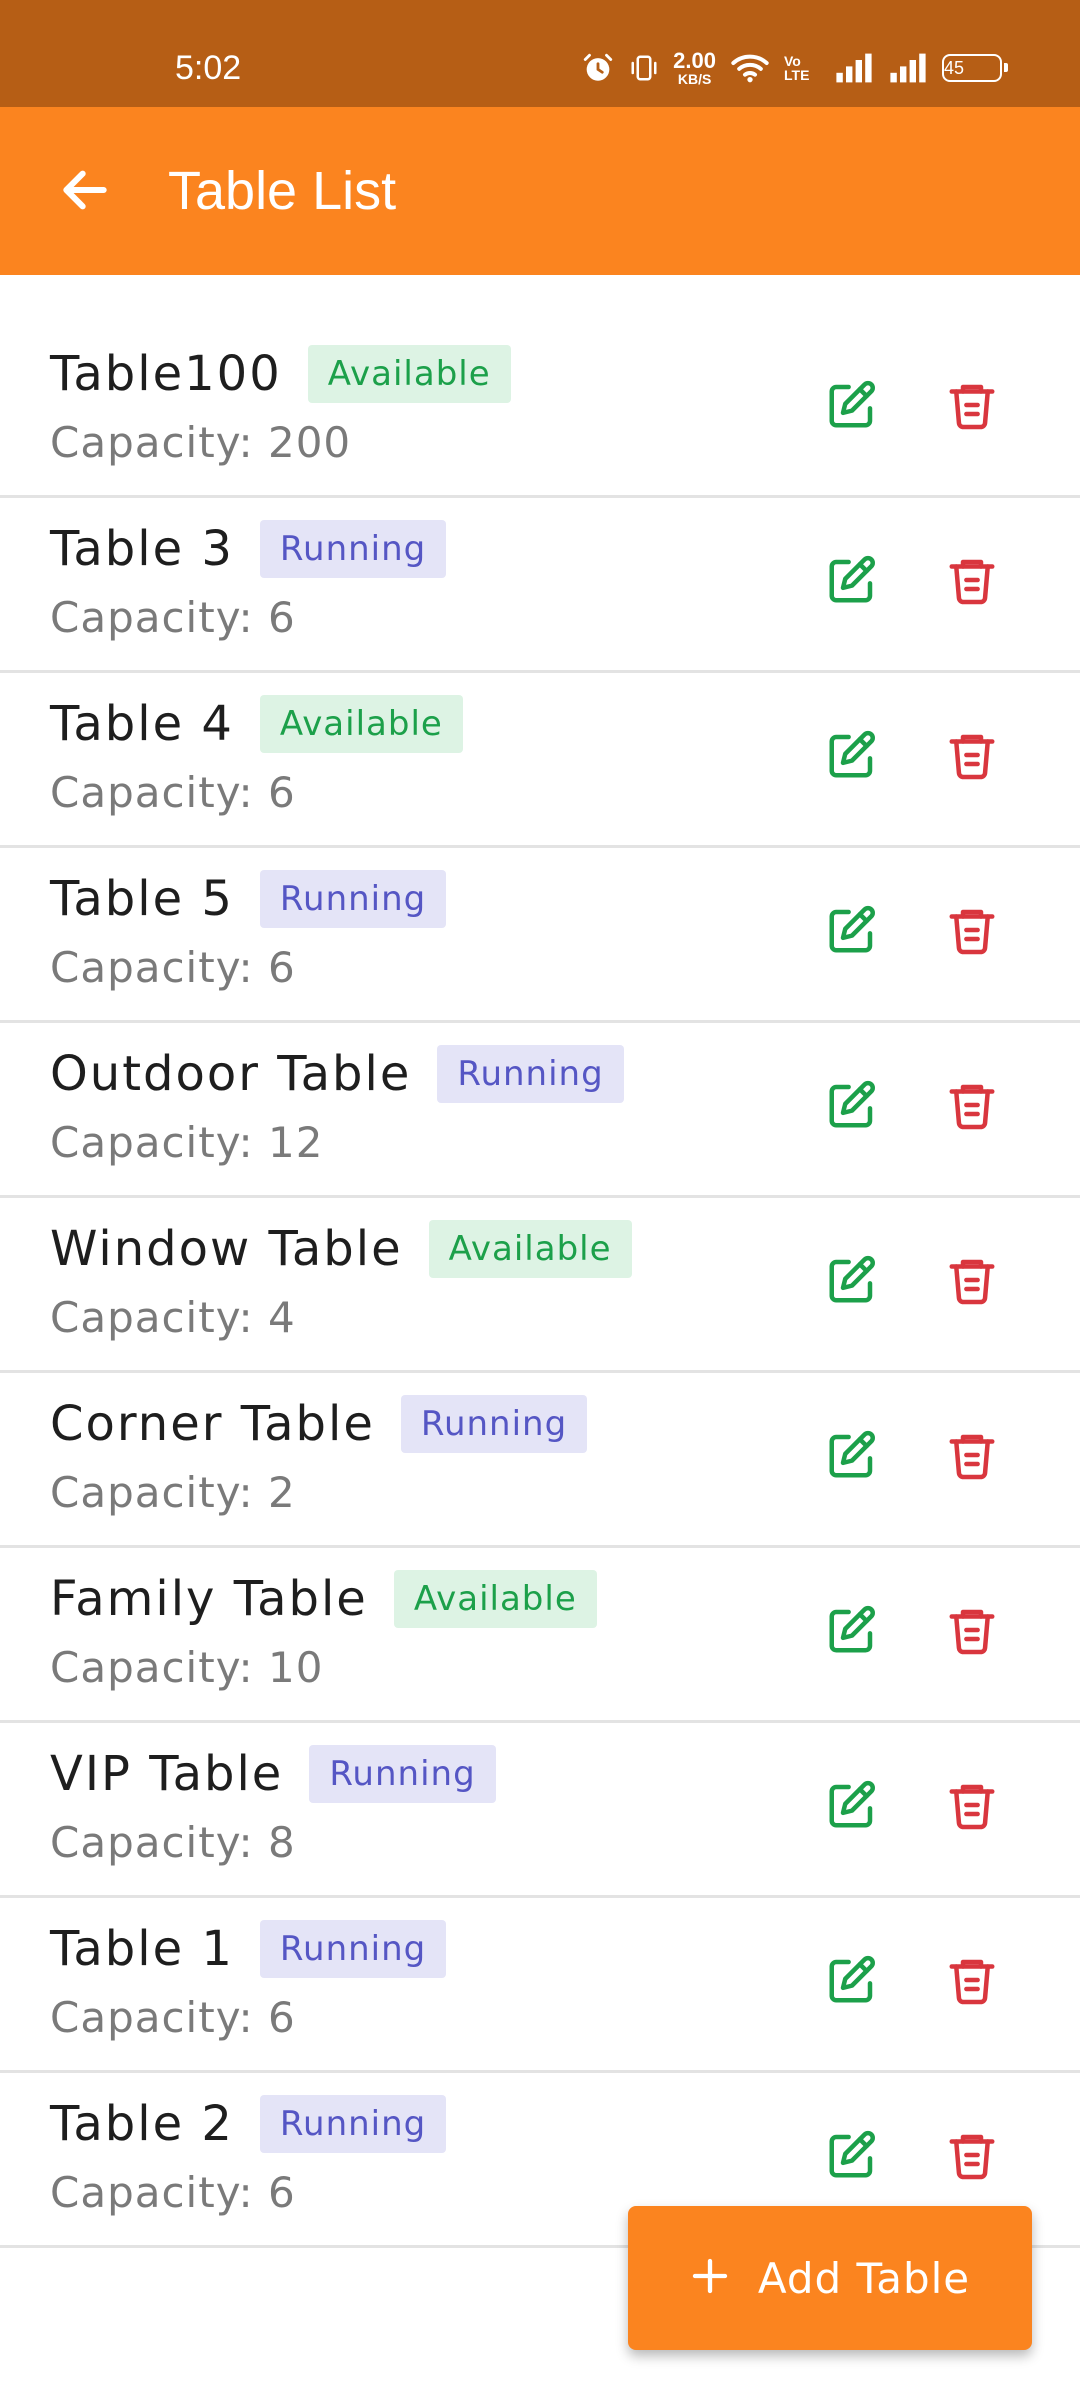  I want to click on add-table-label: Add Table, so click(864, 2278).